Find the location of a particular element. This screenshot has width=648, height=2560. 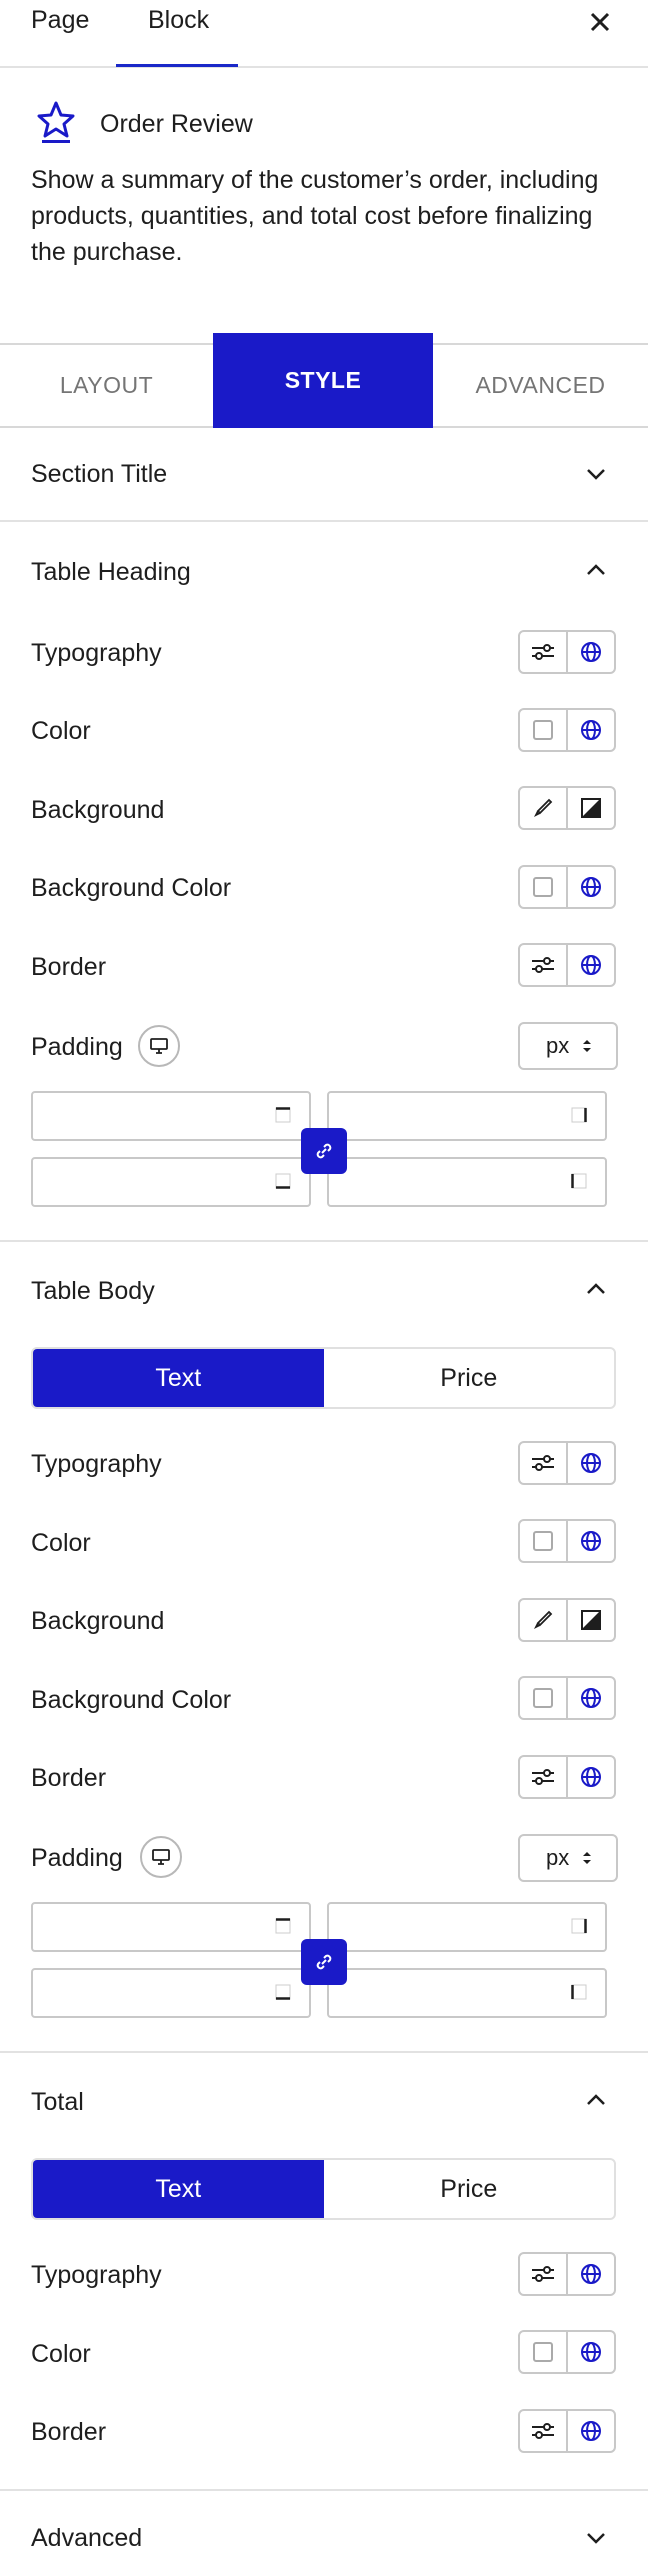

th-typography-controls is located at coordinates (567, 652).